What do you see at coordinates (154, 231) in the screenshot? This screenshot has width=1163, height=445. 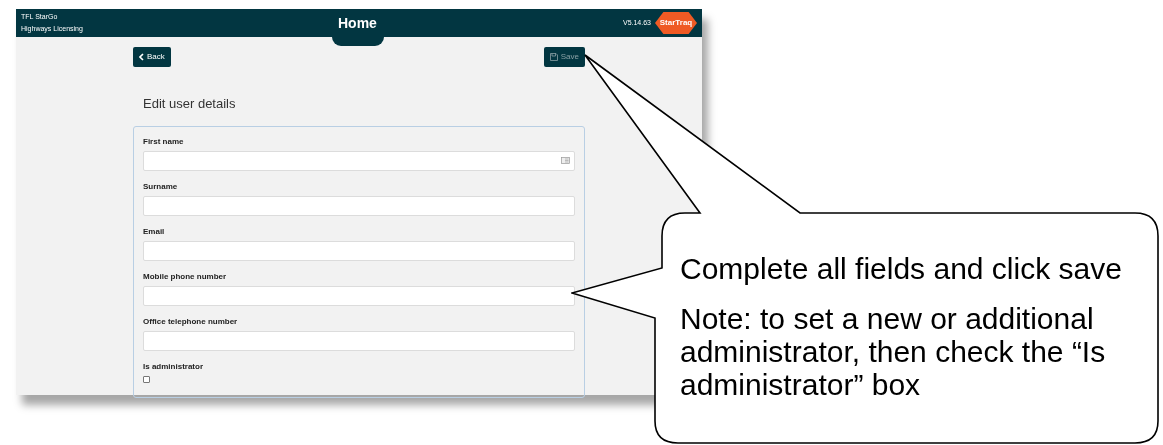 I see `field-label: Email` at bounding box center [154, 231].